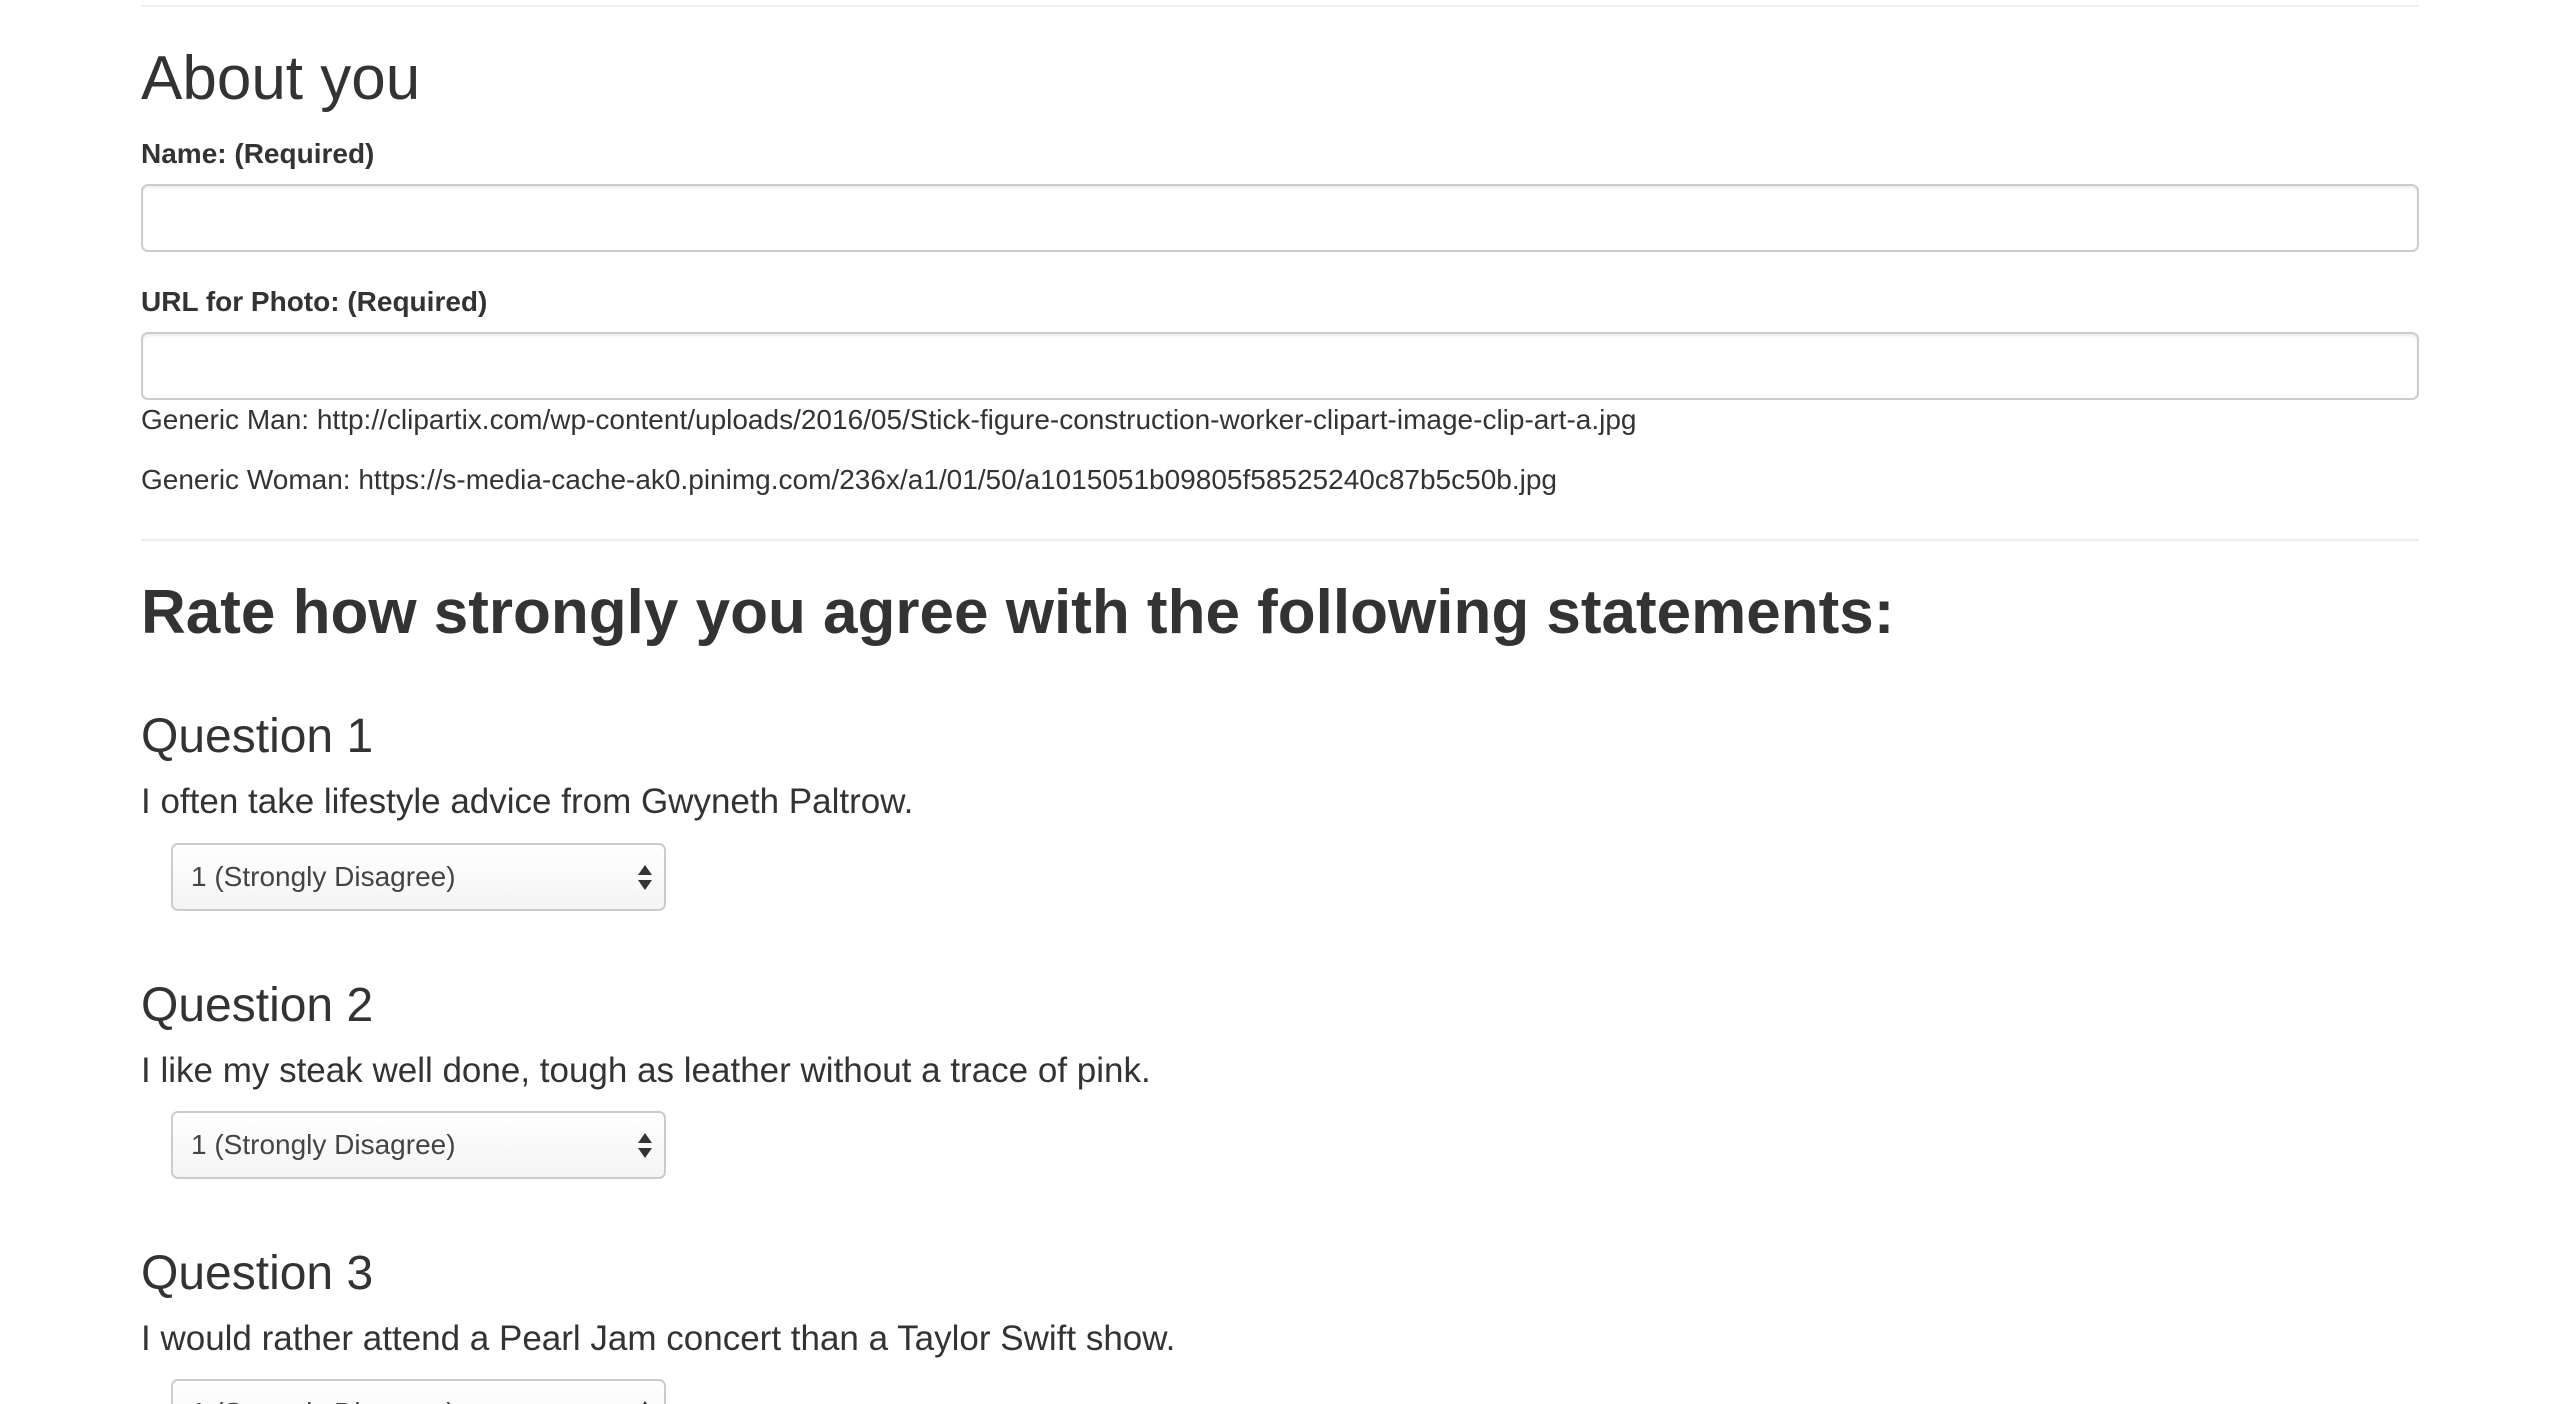  I want to click on photo-url-input, so click(1280, 366).